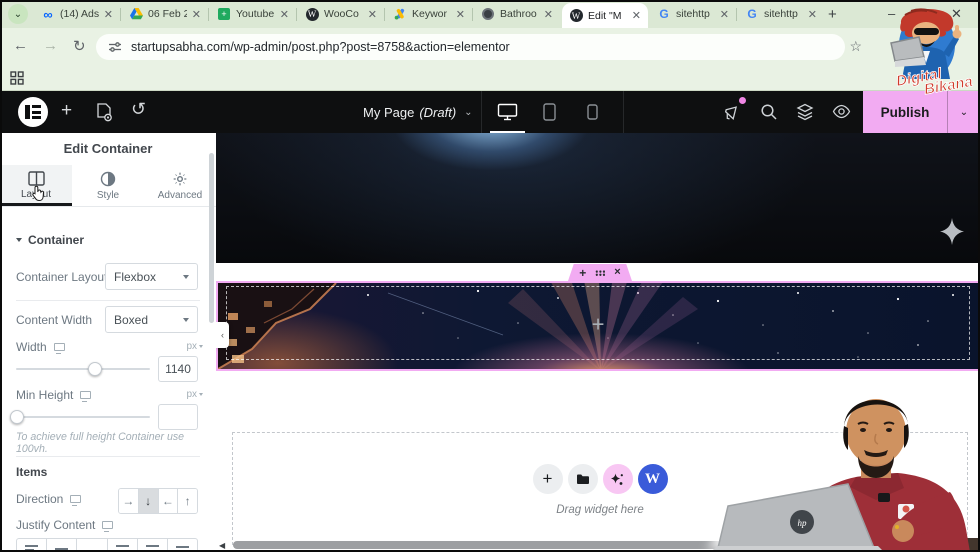 Image resolution: width=980 pixels, height=552 pixels. Describe the element at coordinates (194, 346) in the screenshot. I see `width-unit-select: px` at that location.